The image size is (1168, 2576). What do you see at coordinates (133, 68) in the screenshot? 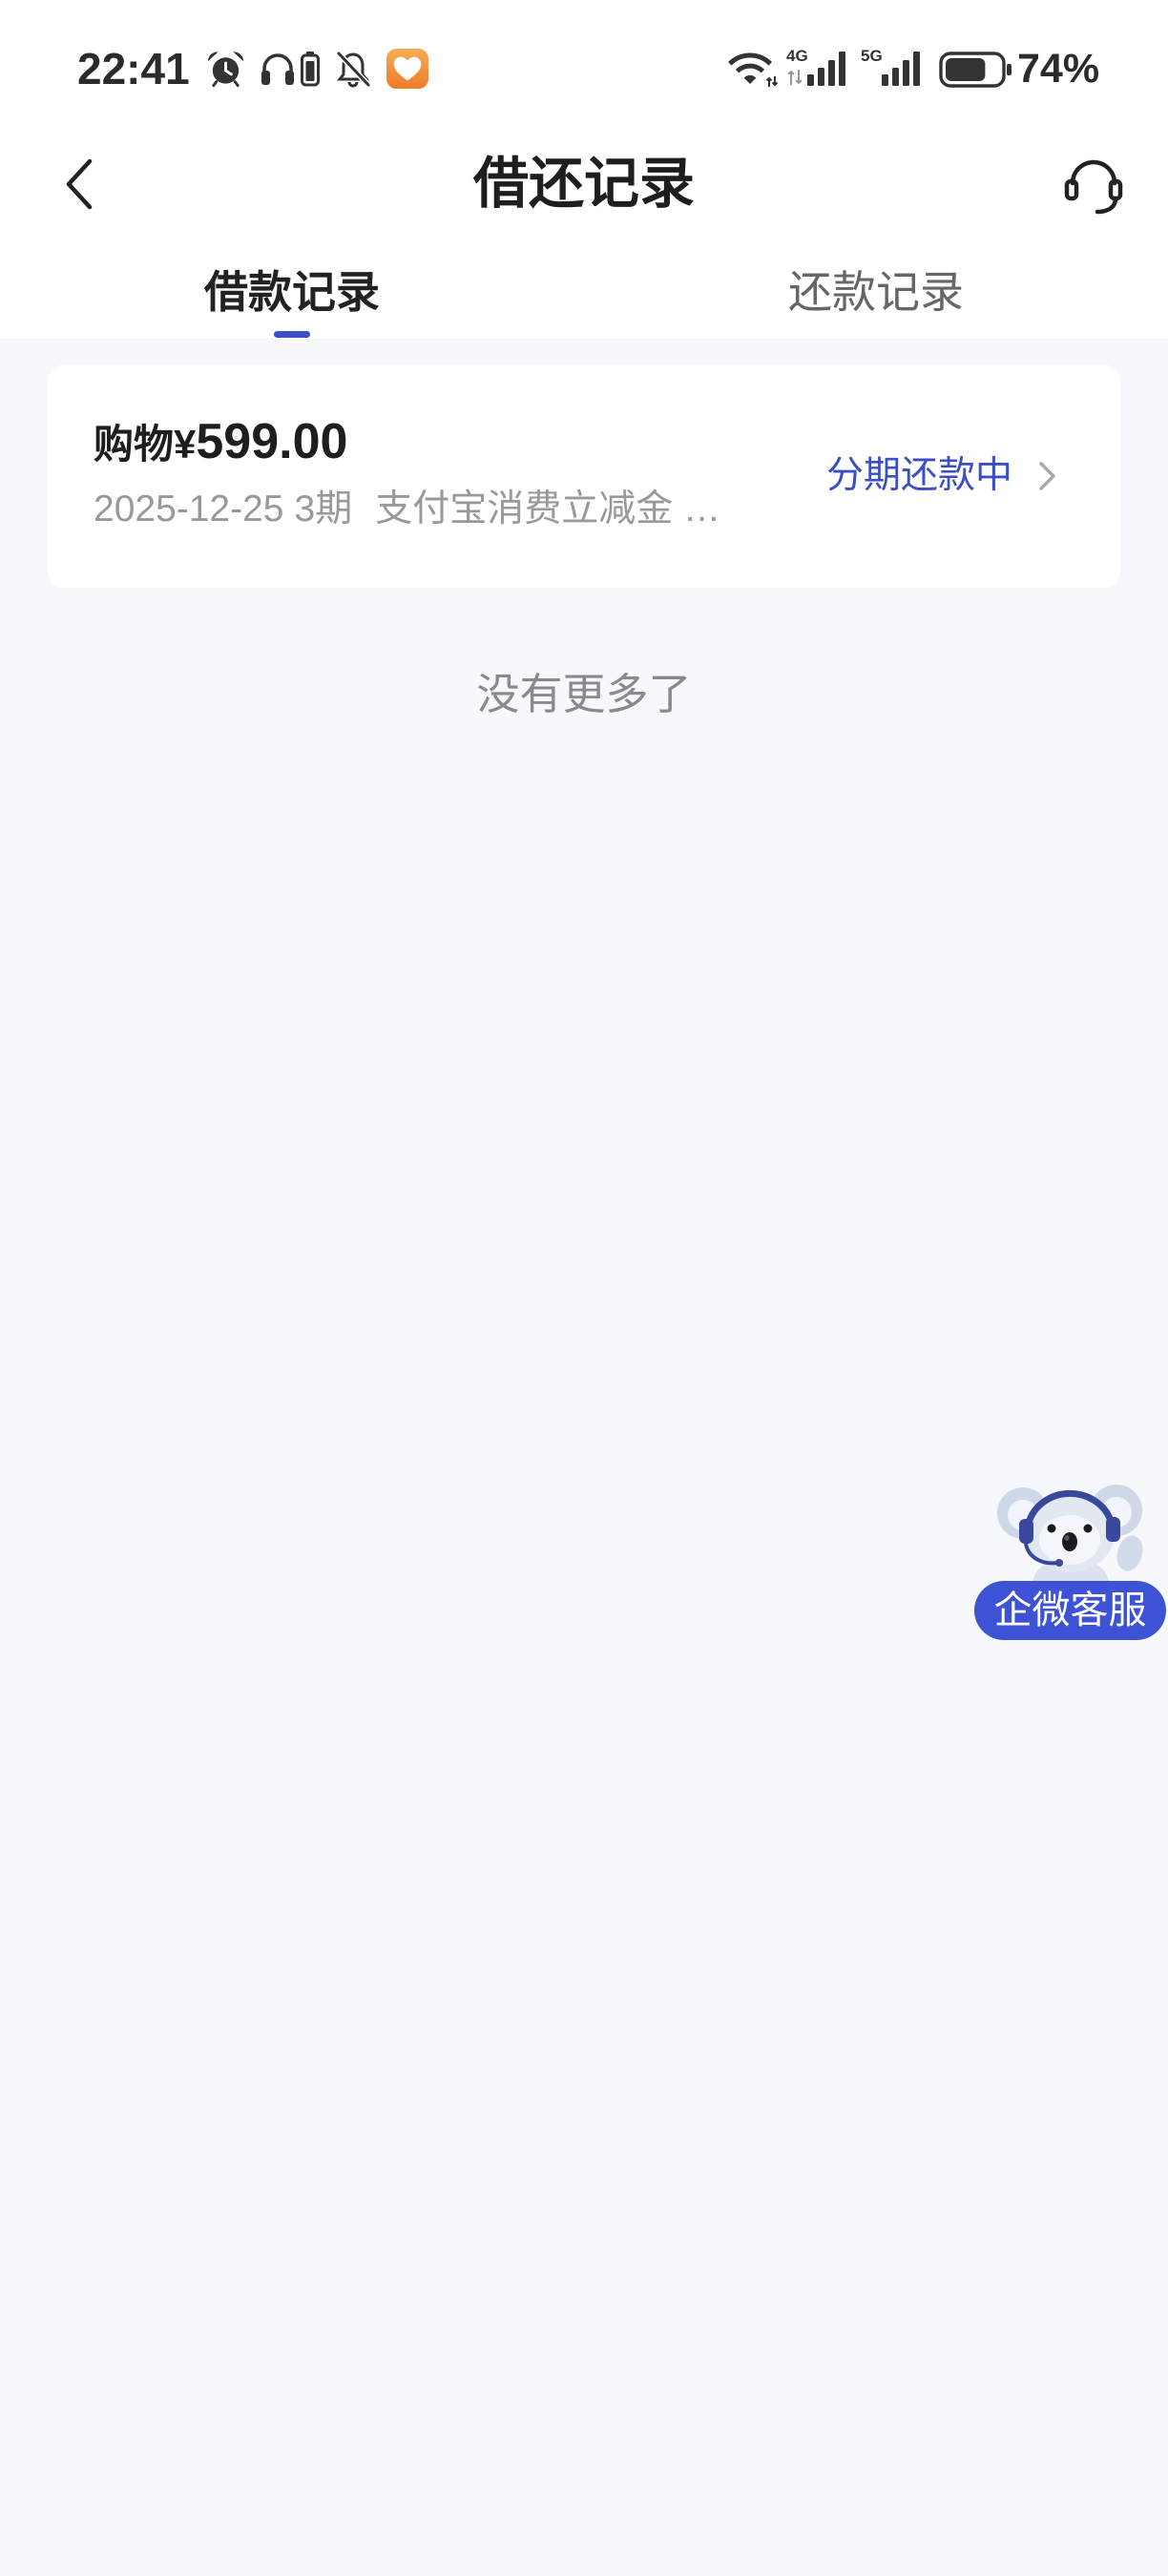
I see `status-time: 22:41` at bounding box center [133, 68].